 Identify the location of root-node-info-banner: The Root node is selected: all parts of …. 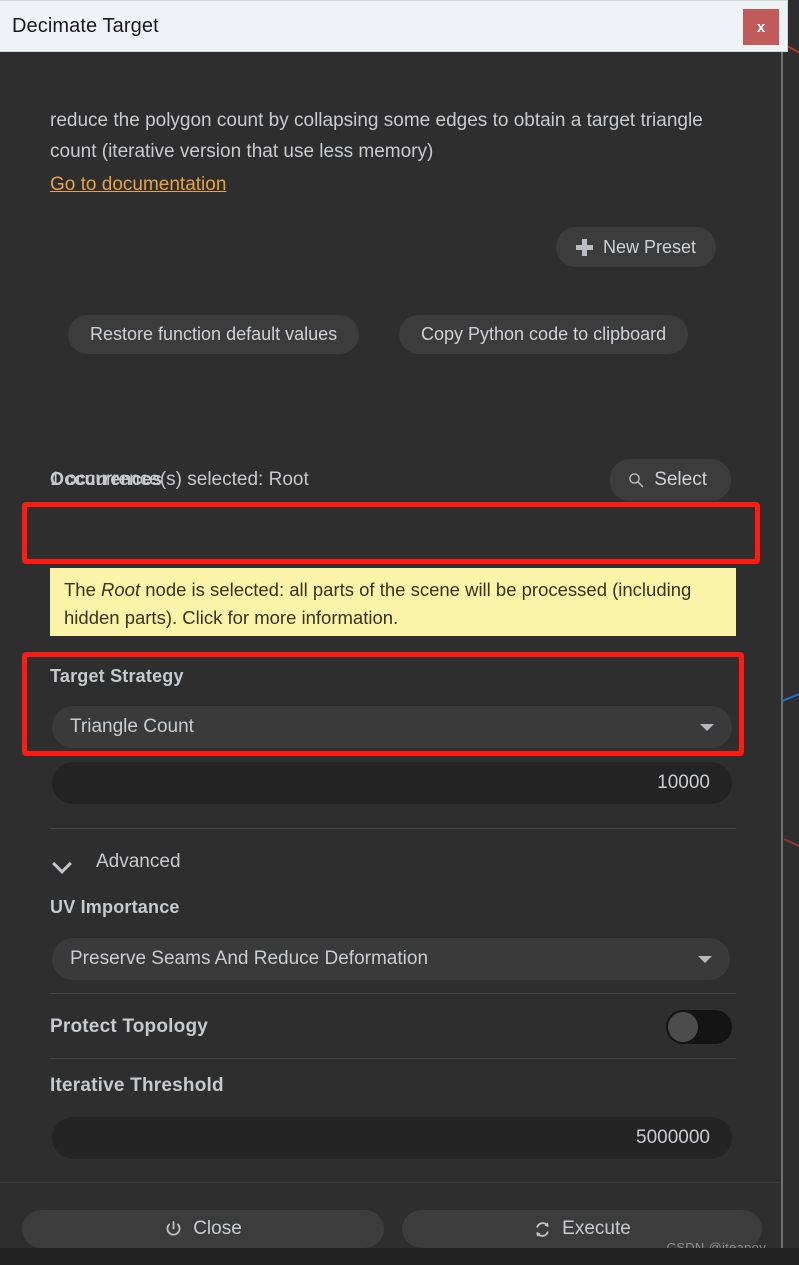
(393, 602).